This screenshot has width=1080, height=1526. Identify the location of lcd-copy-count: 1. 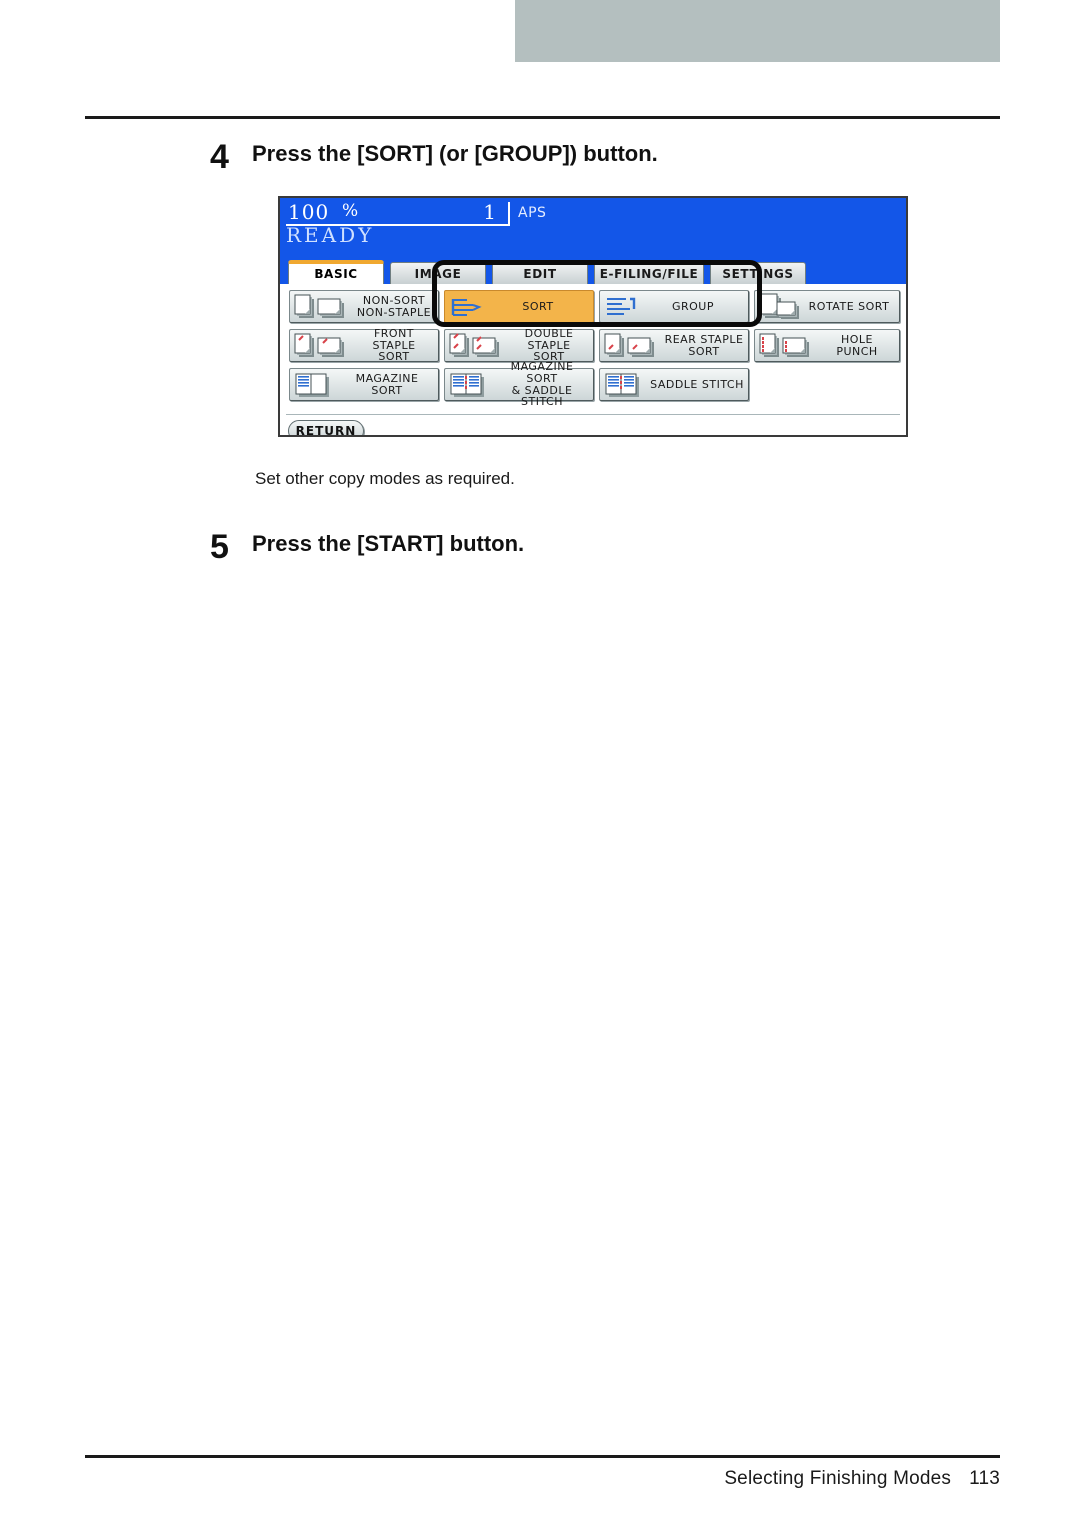
(489, 212).